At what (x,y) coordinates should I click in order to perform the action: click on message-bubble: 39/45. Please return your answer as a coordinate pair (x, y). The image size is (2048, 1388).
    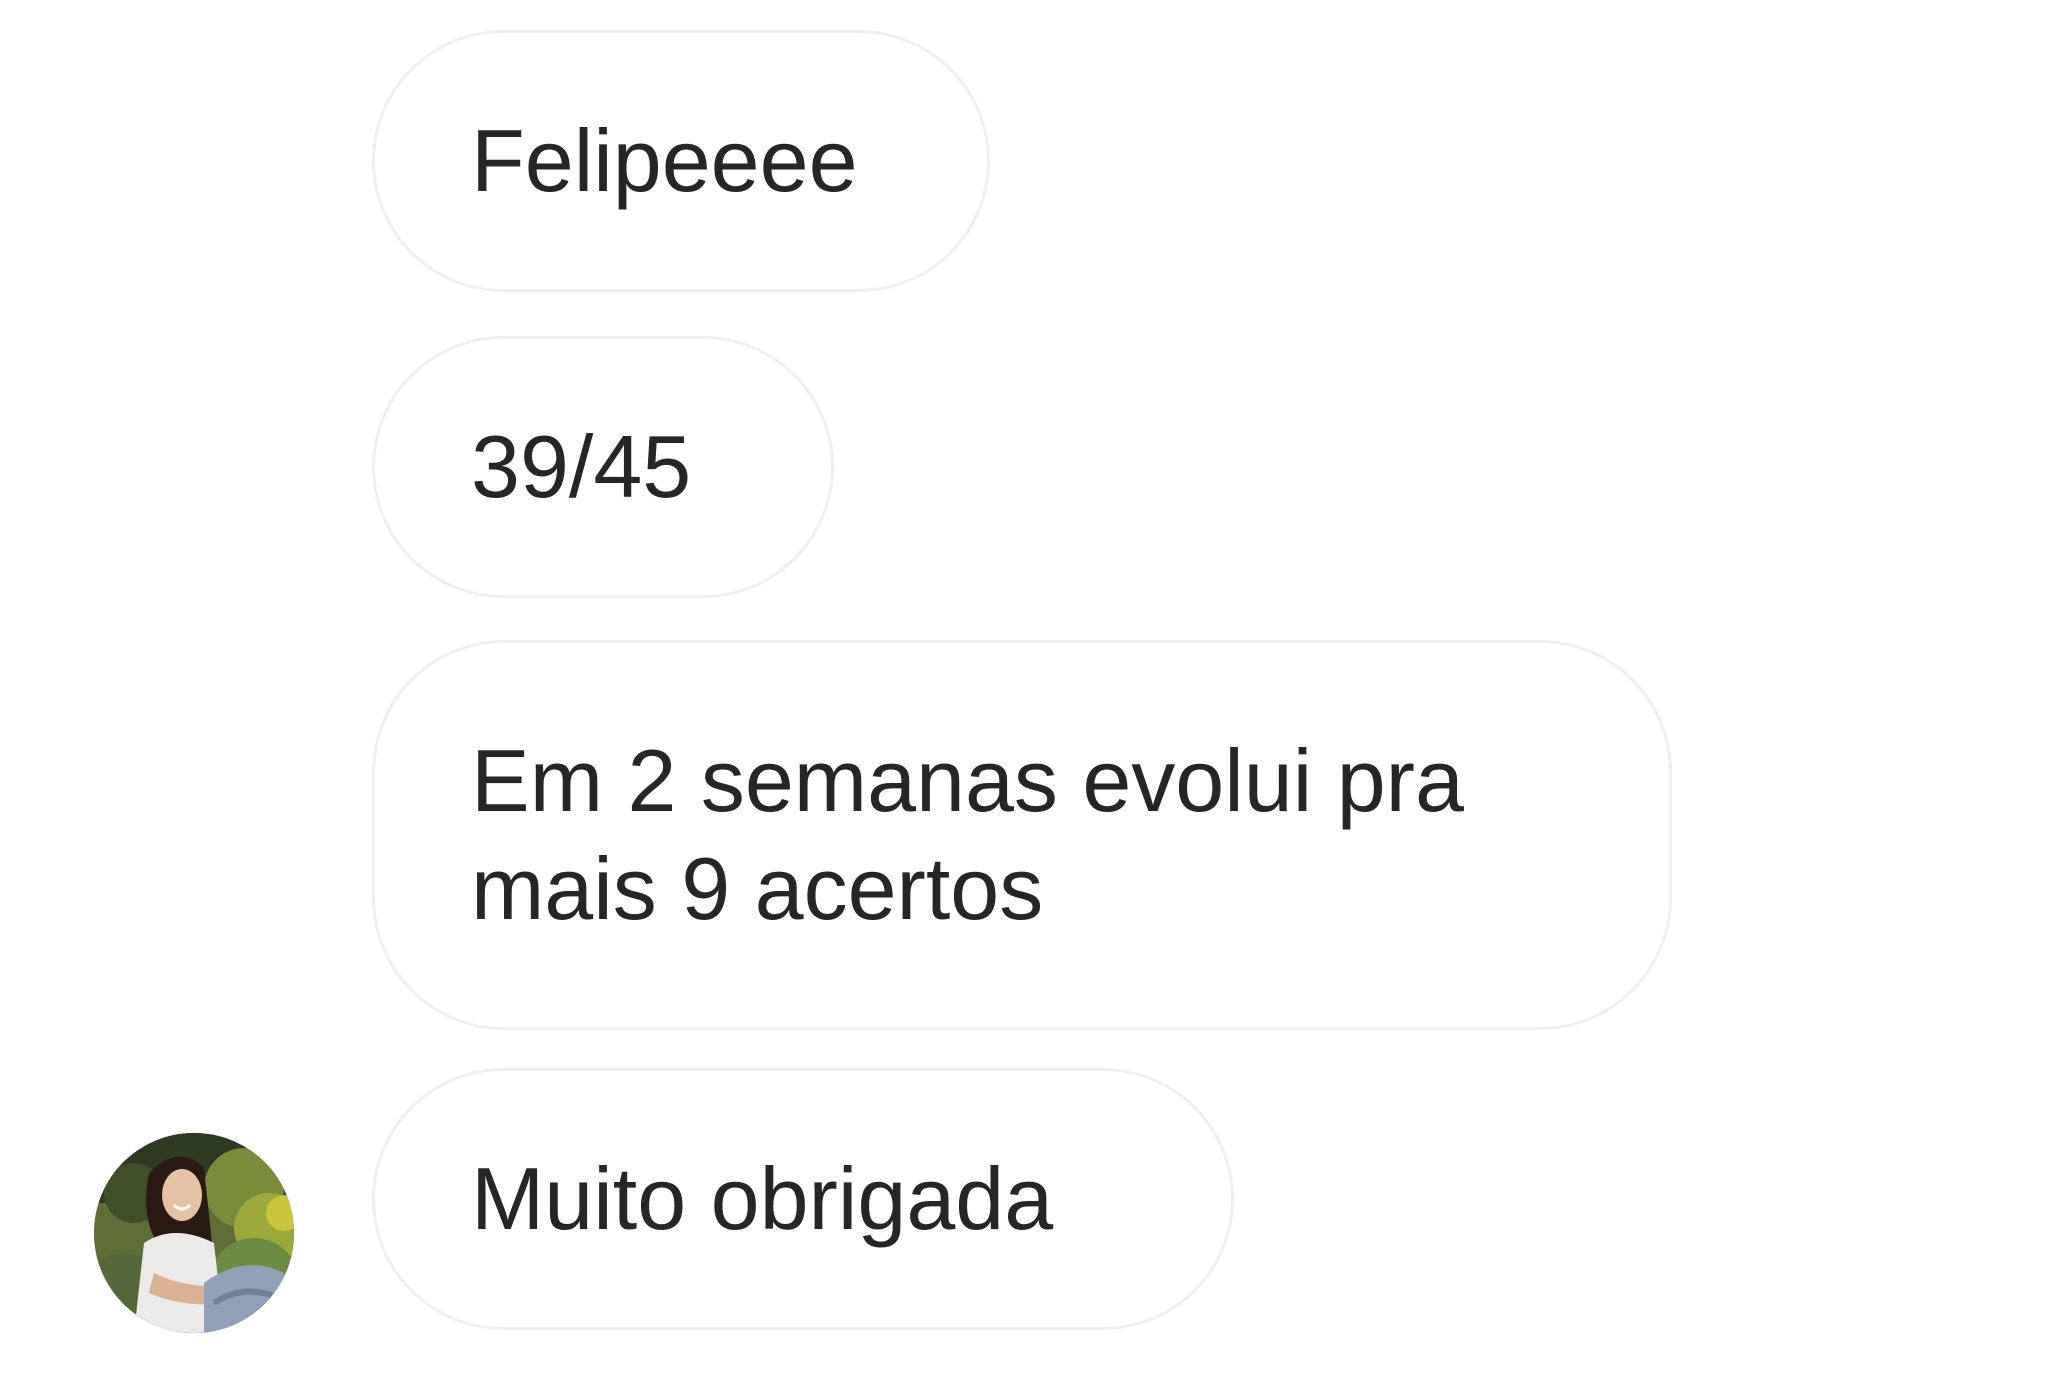
    Looking at the image, I should click on (603, 467).